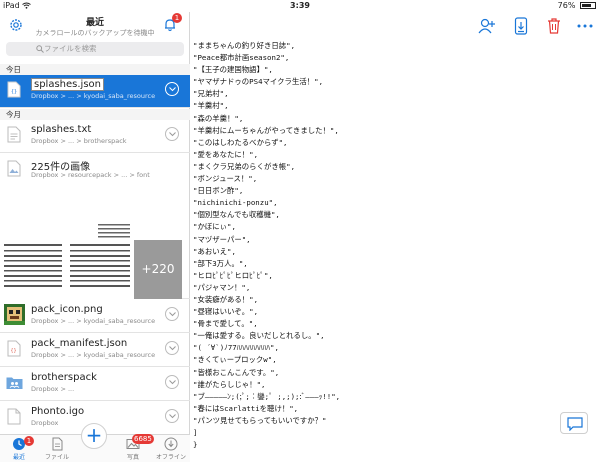 The width and height of the screenshot is (600, 462). Describe the element at coordinates (222, 287) in the screenshot. I see `content-line: "パジャマン！",` at that location.